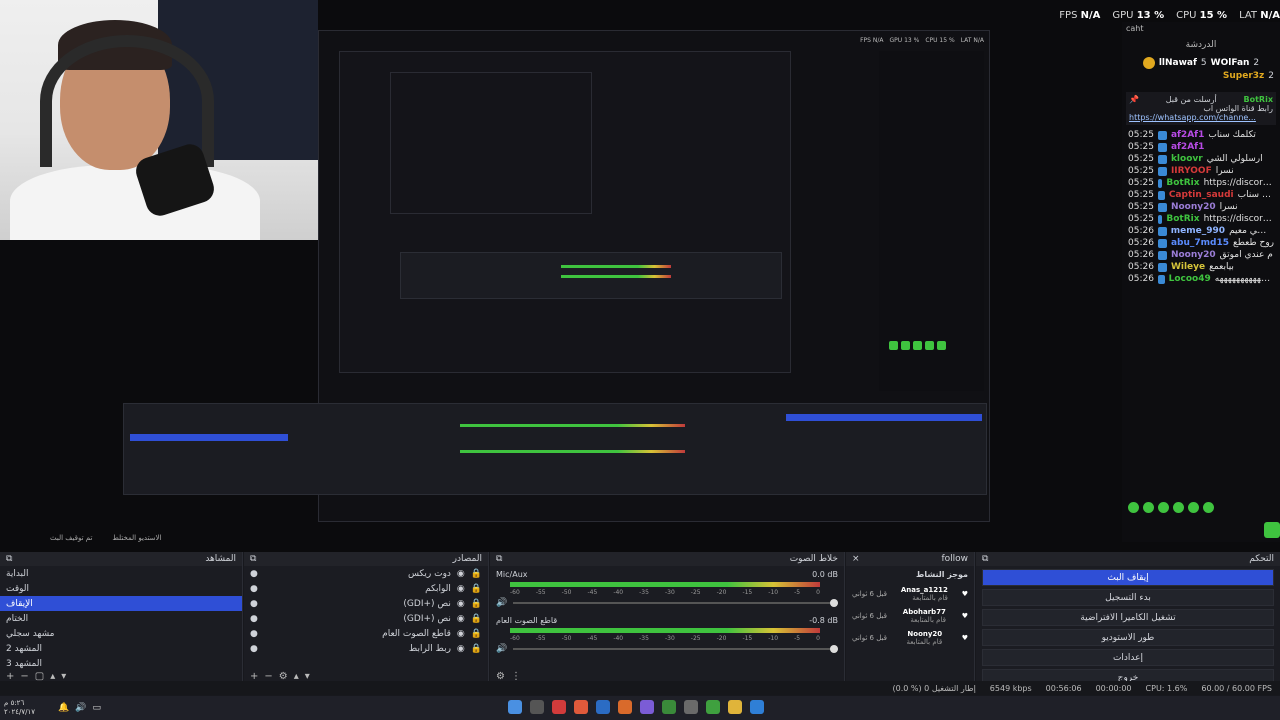  What do you see at coordinates (625, 707) in the screenshot?
I see `browser-icon` at bounding box center [625, 707].